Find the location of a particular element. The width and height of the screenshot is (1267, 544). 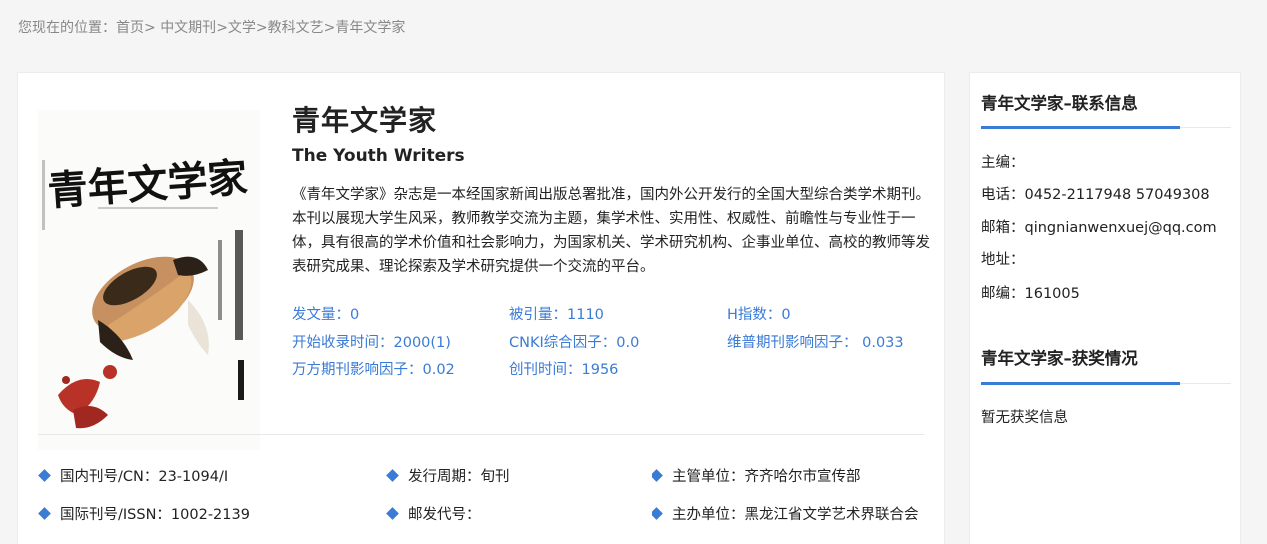

stat-wanfang-factor: 万方期刊影响因子：0.02 is located at coordinates (373, 370).